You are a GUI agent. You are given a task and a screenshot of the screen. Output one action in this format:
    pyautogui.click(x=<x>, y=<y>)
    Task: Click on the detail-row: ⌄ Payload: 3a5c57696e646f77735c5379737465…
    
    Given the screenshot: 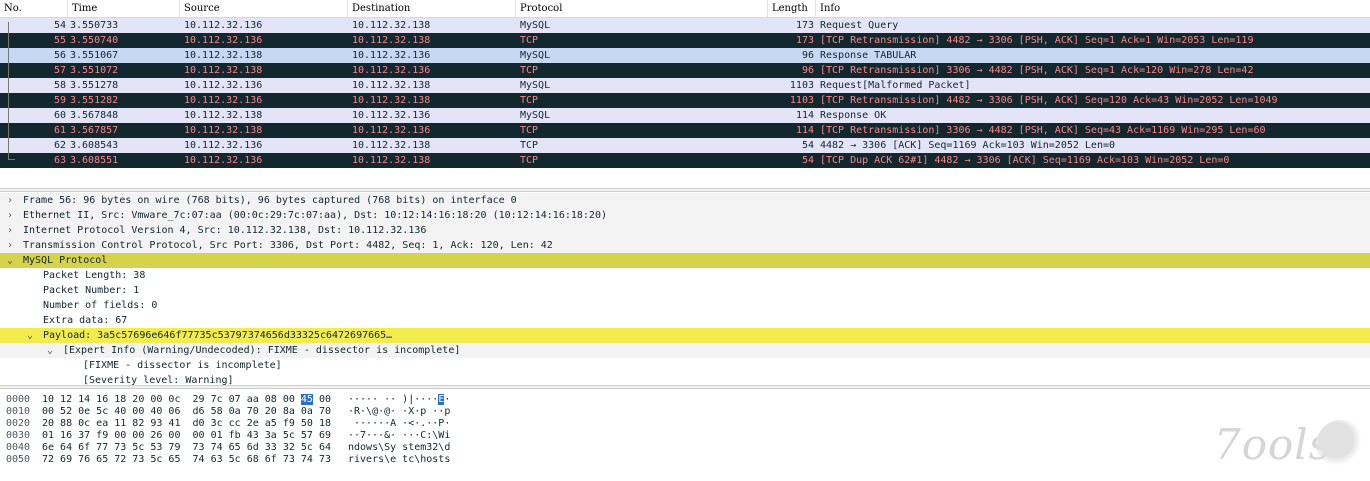 What is the action you would take?
    pyautogui.click(x=685, y=335)
    